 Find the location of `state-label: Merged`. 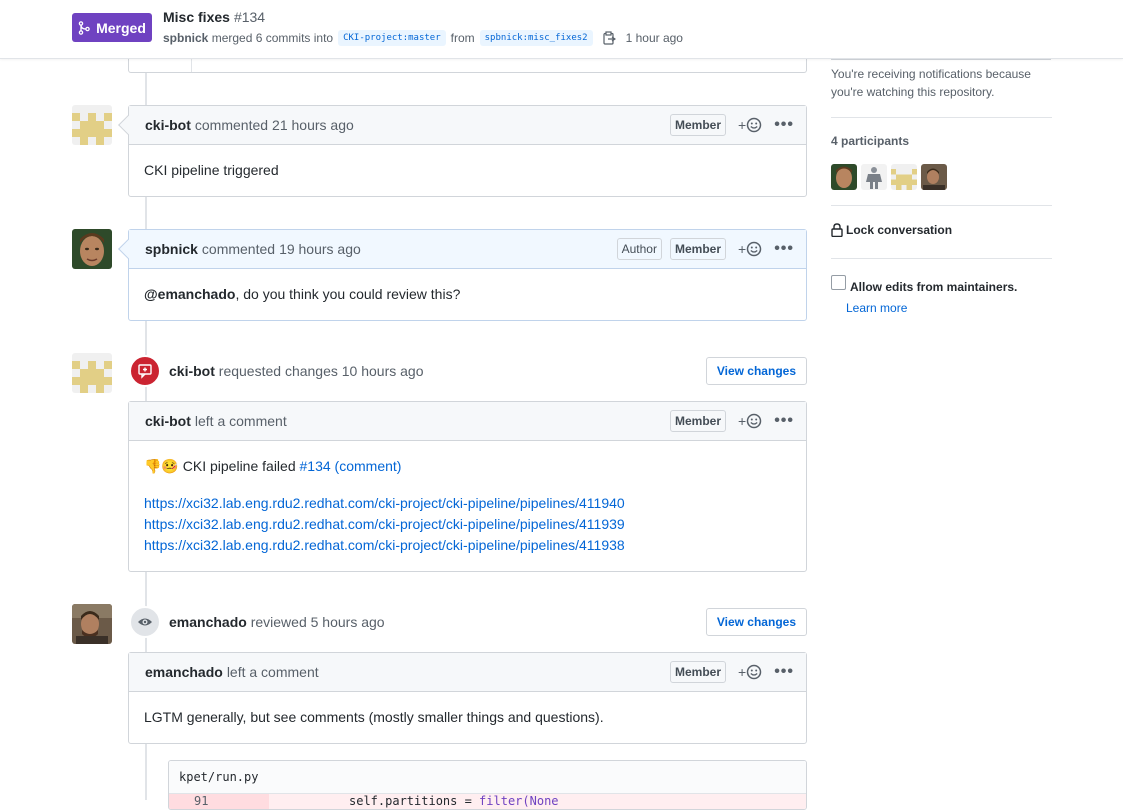

state-label: Merged is located at coordinates (121, 27).